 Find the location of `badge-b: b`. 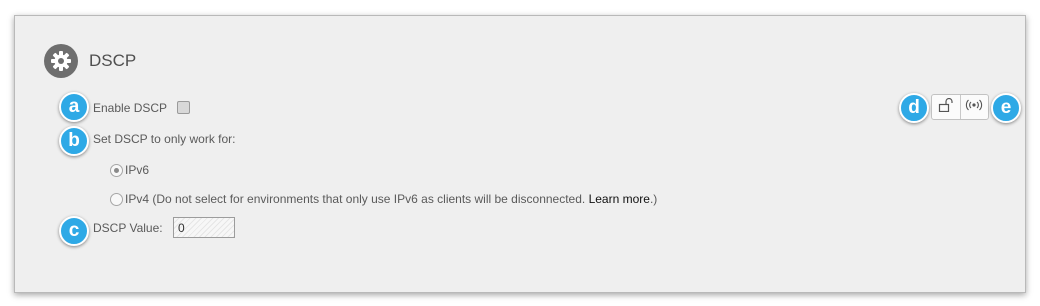

badge-b: b is located at coordinates (74, 141).